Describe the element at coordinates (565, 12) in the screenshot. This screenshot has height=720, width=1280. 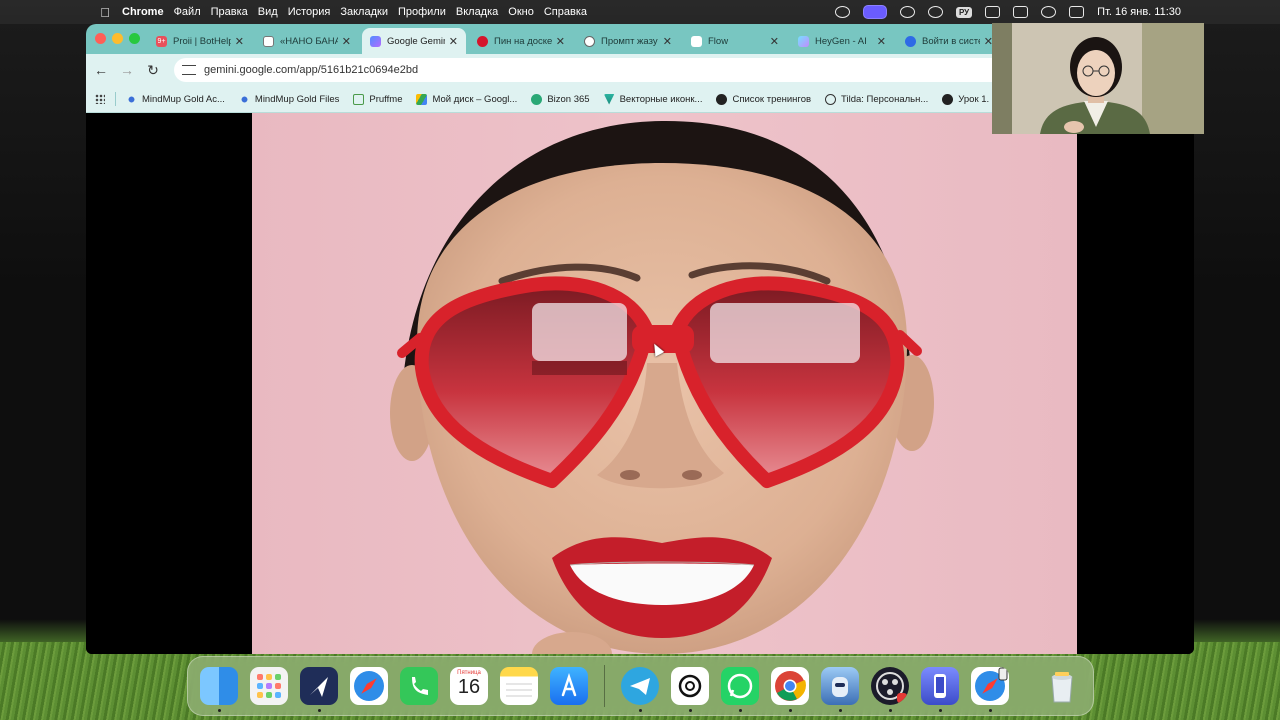
I see `menu-help: Справка` at that location.